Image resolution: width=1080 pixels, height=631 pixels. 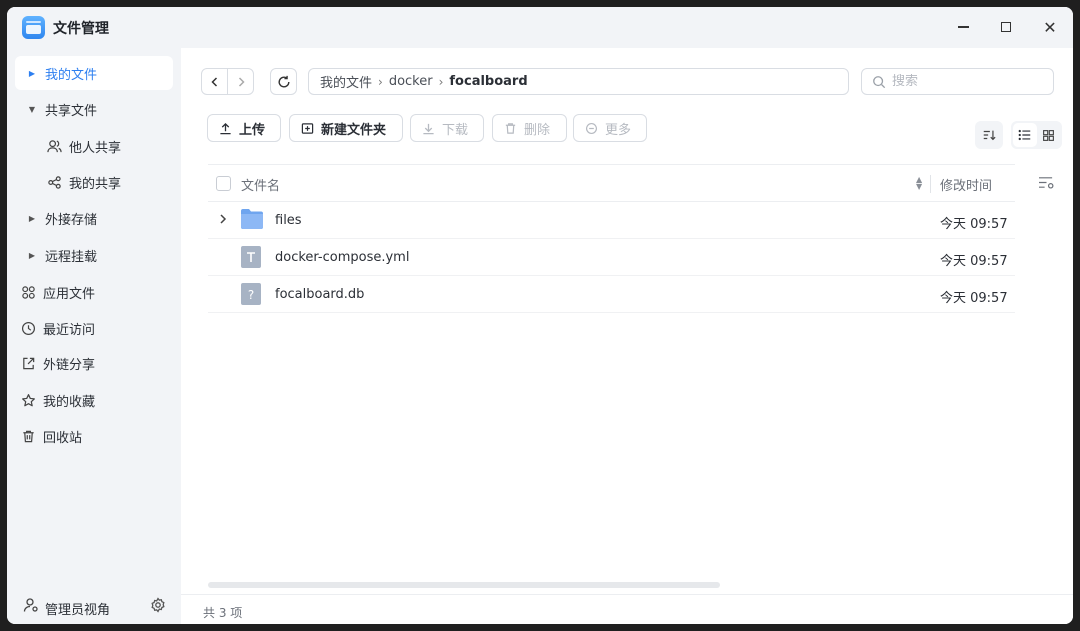 I want to click on star-icon, so click(x=28, y=400).